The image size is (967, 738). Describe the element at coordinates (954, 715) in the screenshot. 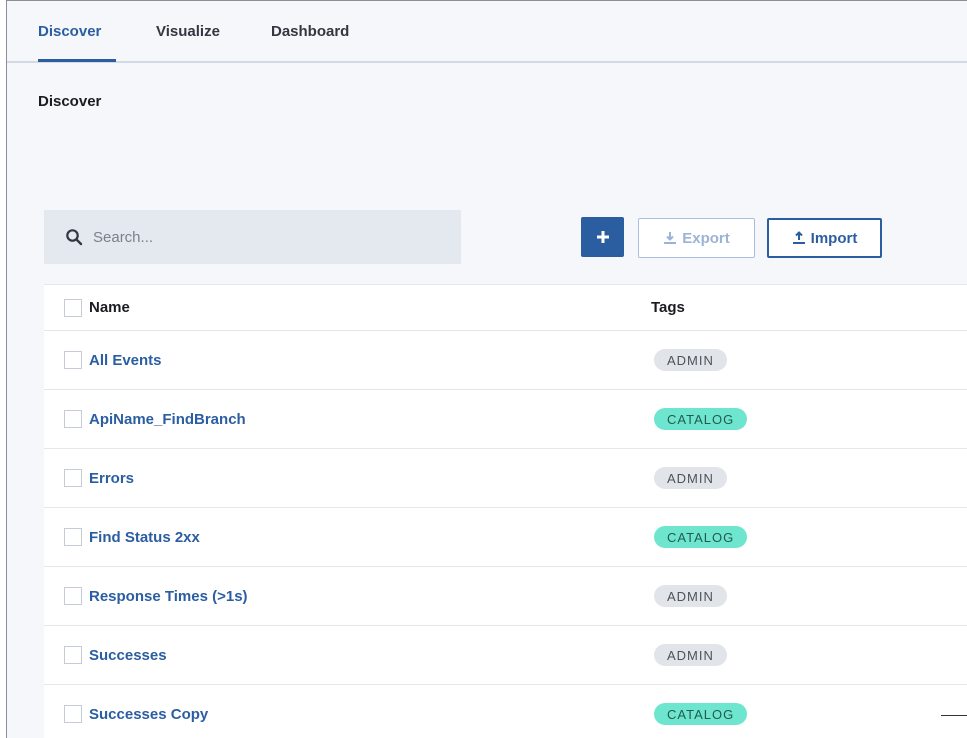

I see `divider` at that location.